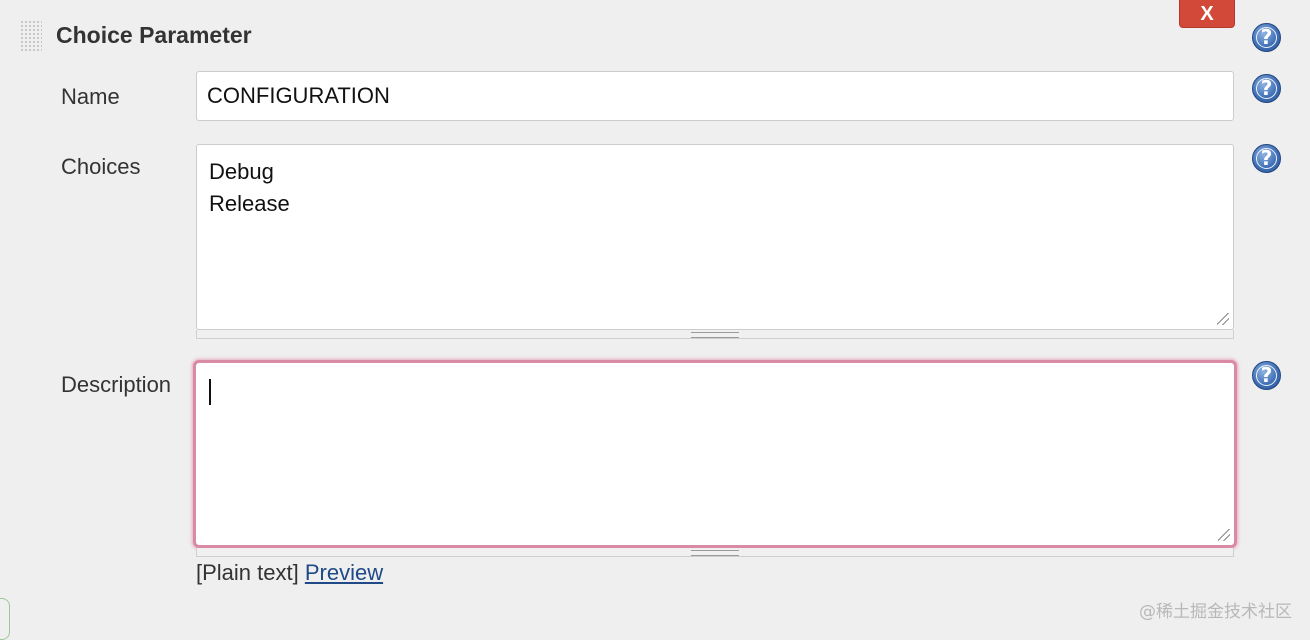  What do you see at coordinates (210, 392) in the screenshot?
I see `text-caret` at bounding box center [210, 392].